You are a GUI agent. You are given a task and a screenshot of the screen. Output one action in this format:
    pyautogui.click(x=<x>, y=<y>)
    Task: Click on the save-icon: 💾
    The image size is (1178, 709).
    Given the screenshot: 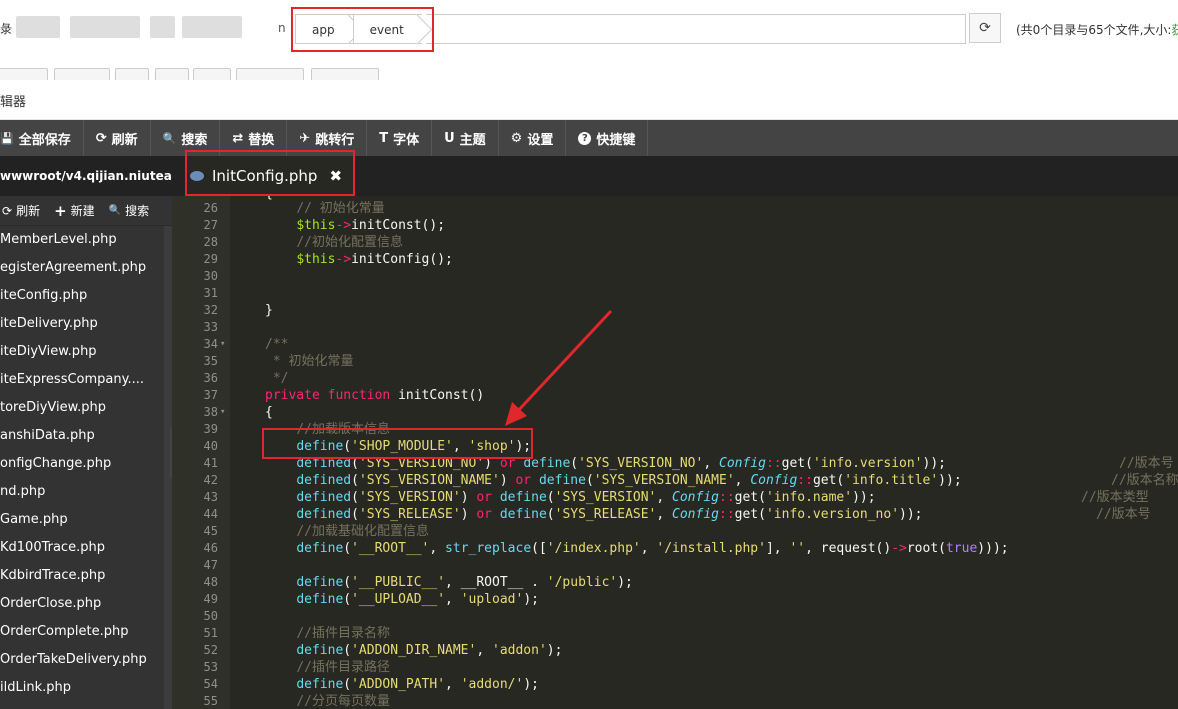 What is the action you would take?
    pyautogui.click(x=7, y=138)
    